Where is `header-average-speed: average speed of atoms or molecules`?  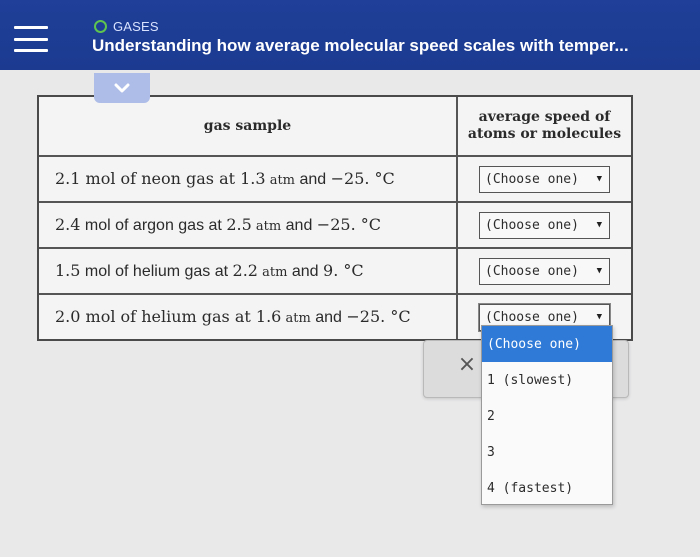
header-average-speed: average speed of atoms or molecules is located at coordinates (544, 126).